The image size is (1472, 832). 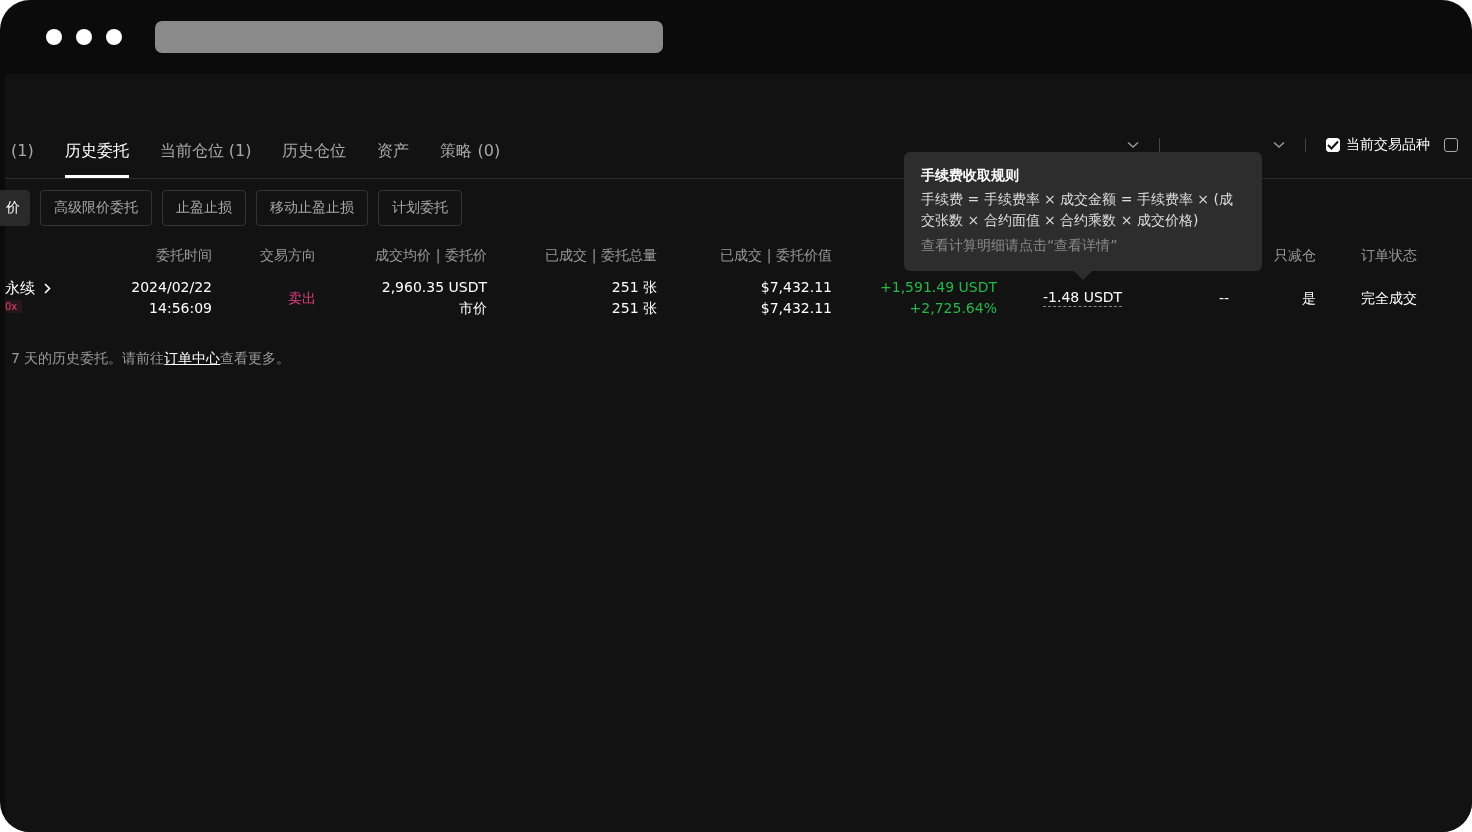 What do you see at coordinates (473, 308) in the screenshot?
I see `table-cell-text: 市价` at bounding box center [473, 308].